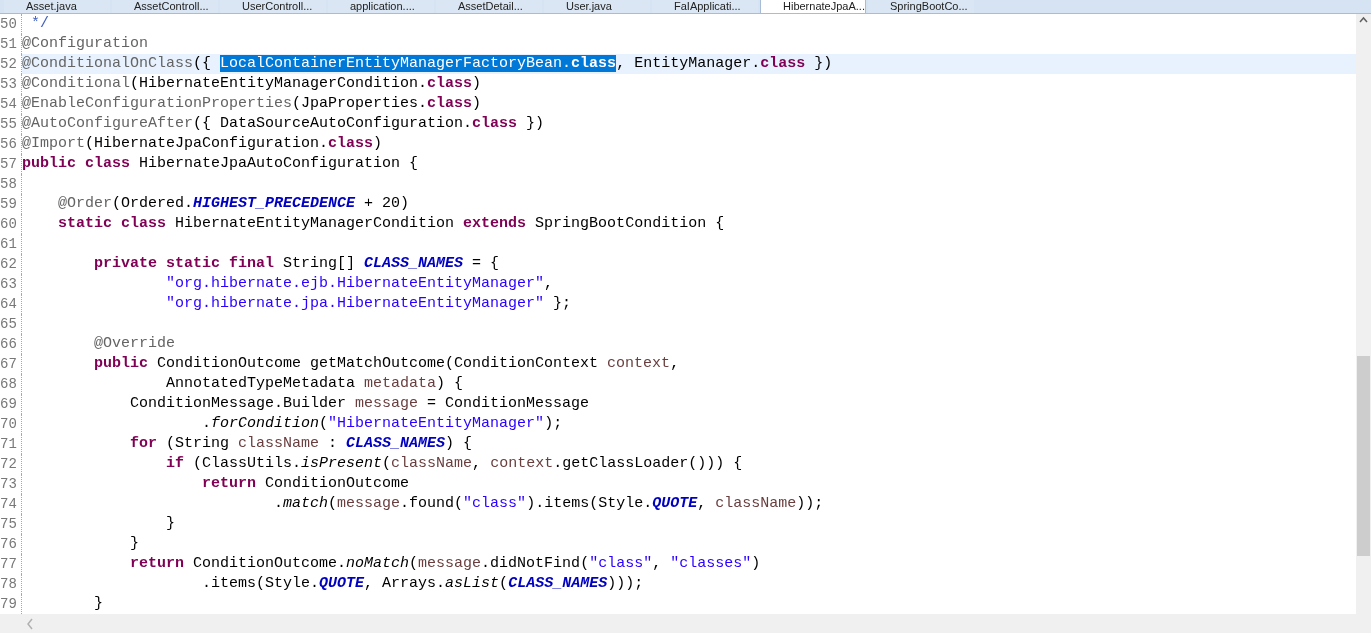 The height and width of the screenshot is (633, 1371). I want to click on line-number: 62, so click(11, 264).